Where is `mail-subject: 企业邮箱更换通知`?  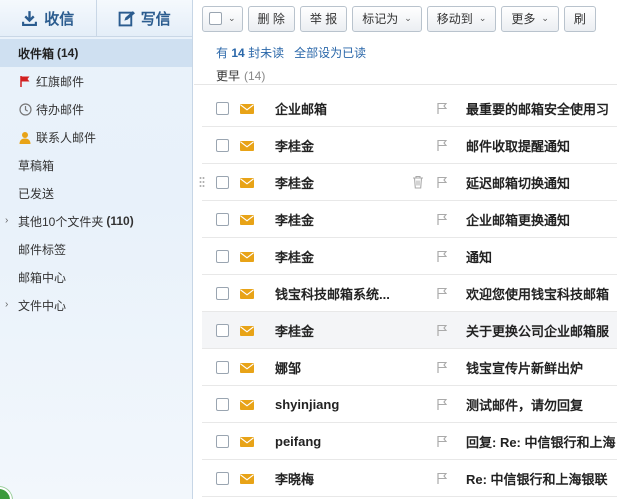 mail-subject: 企业邮箱更换通知 is located at coordinates (518, 220).